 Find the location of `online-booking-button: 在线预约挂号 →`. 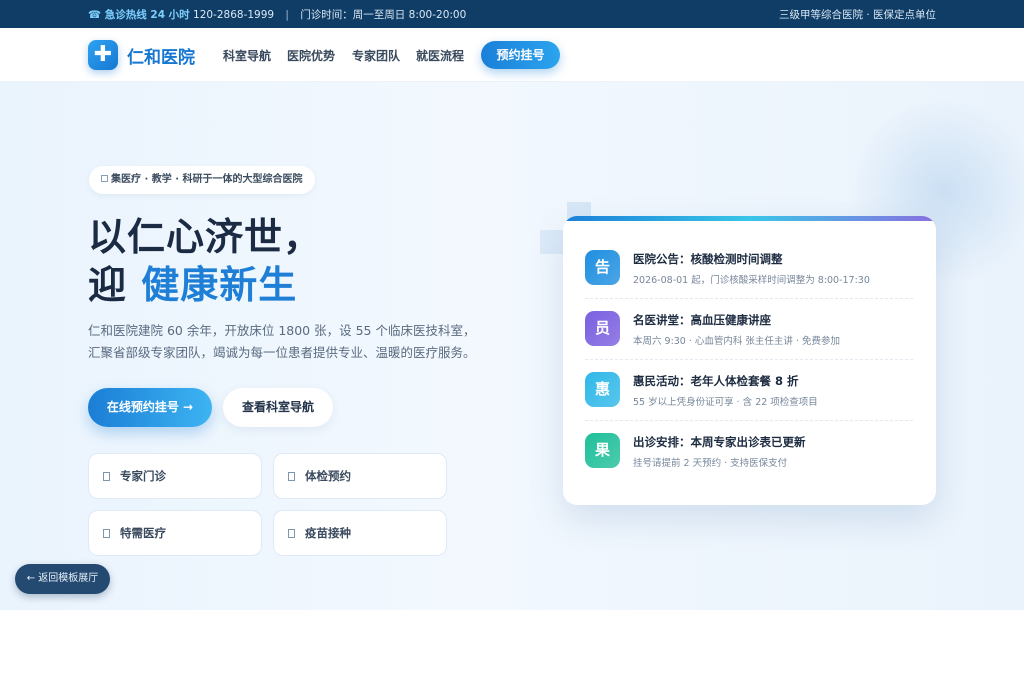

online-booking-button: 在线预约挂号 → is located at coordinates (150, 407).